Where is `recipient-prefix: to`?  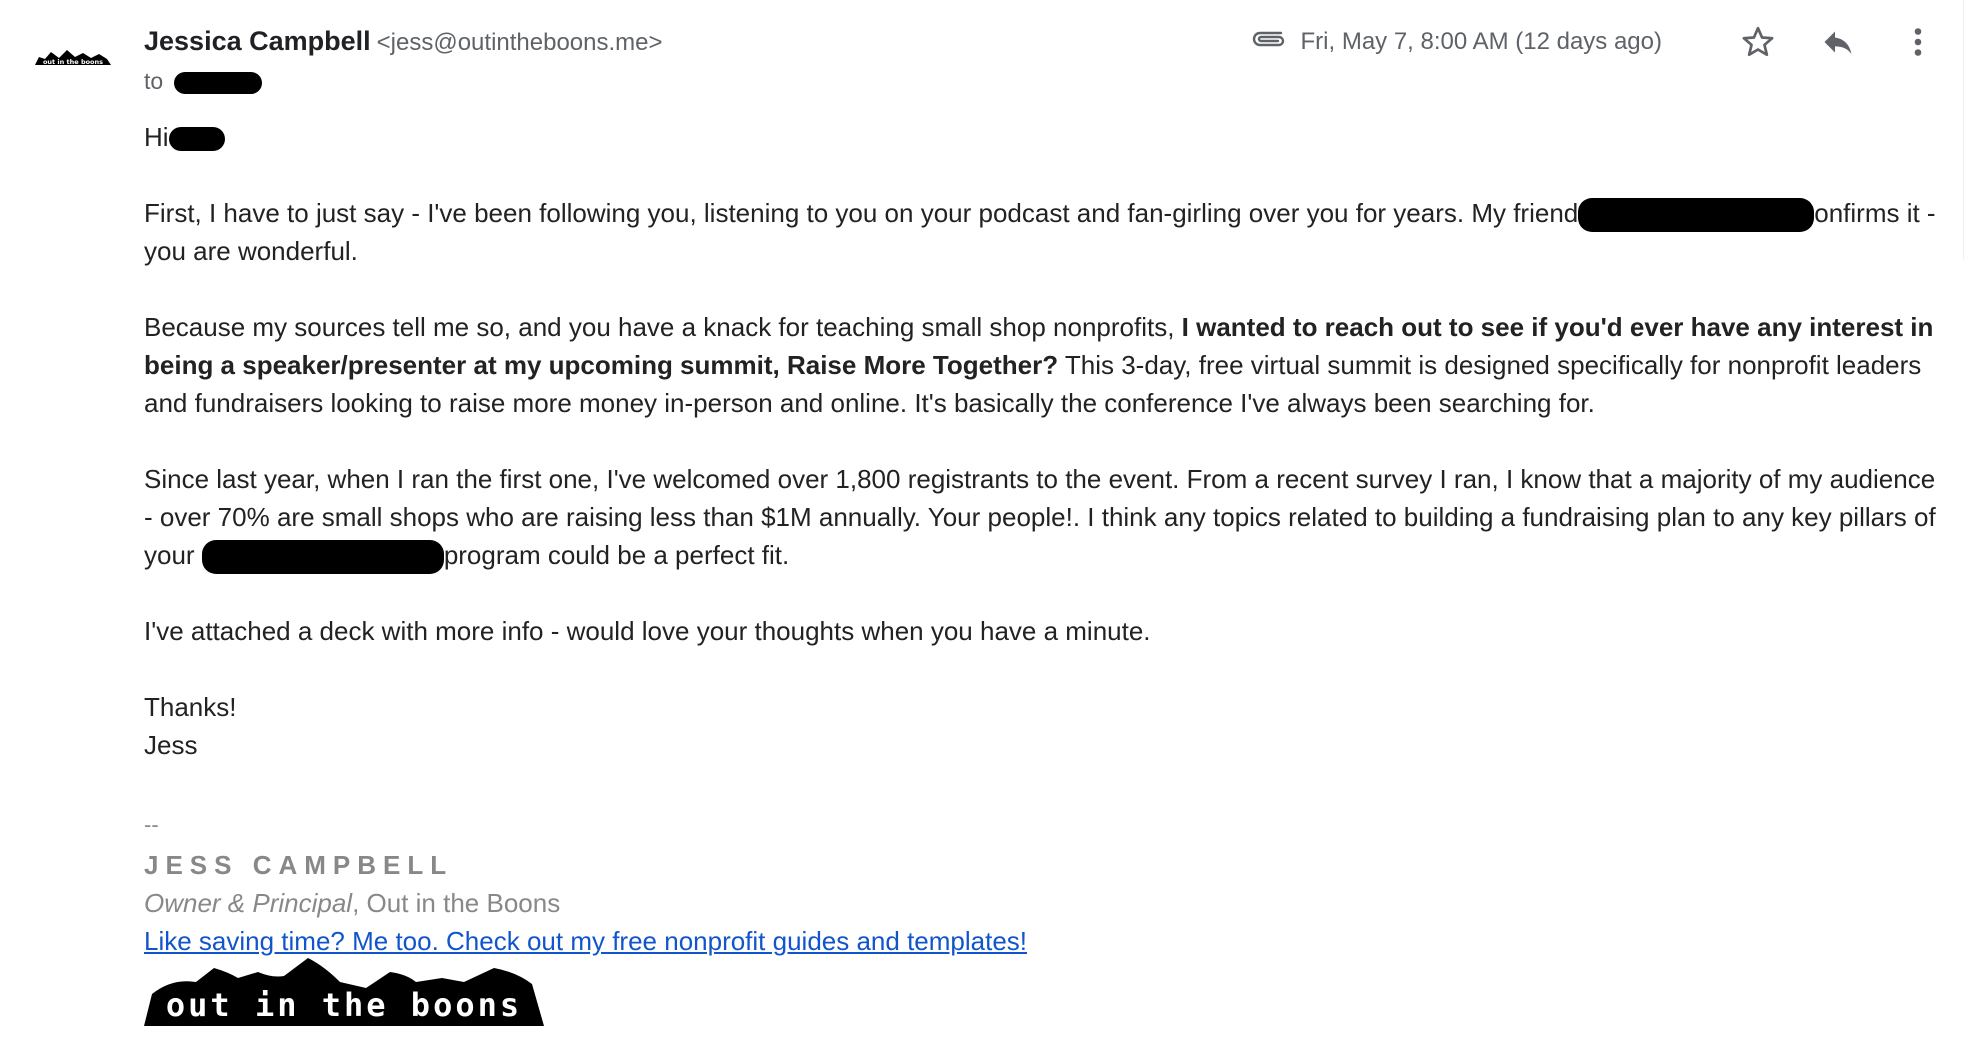
recipient-prefix: to is located at coordinates (154, 81).